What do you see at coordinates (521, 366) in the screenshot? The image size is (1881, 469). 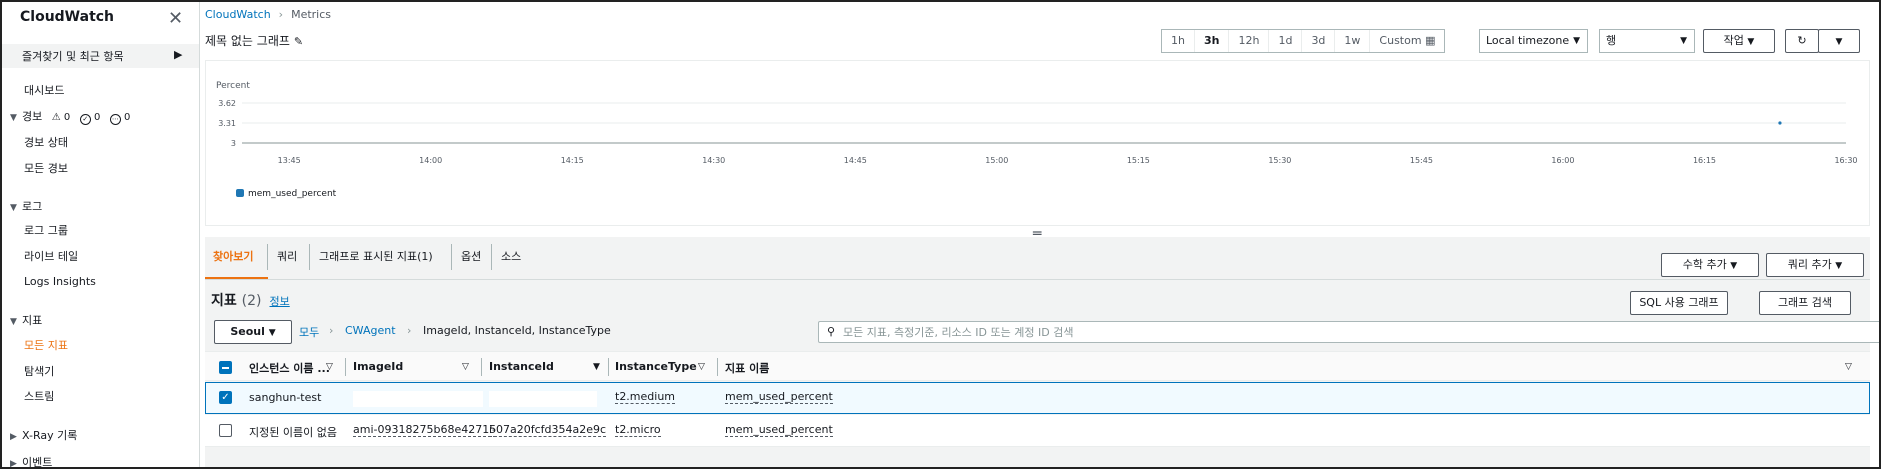 I see `column-header-instance-id: InstanceId` at bounding box center [521, 366].